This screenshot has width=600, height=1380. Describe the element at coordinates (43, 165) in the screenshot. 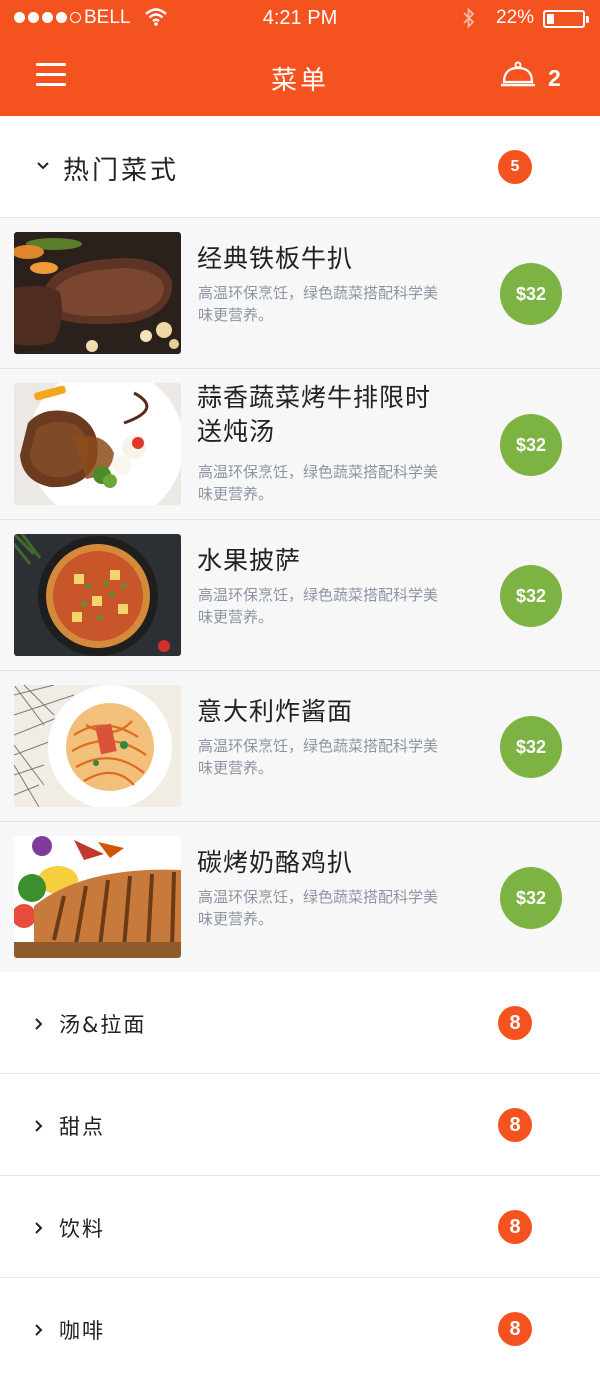

I see `chevron-down-icon` at that location.